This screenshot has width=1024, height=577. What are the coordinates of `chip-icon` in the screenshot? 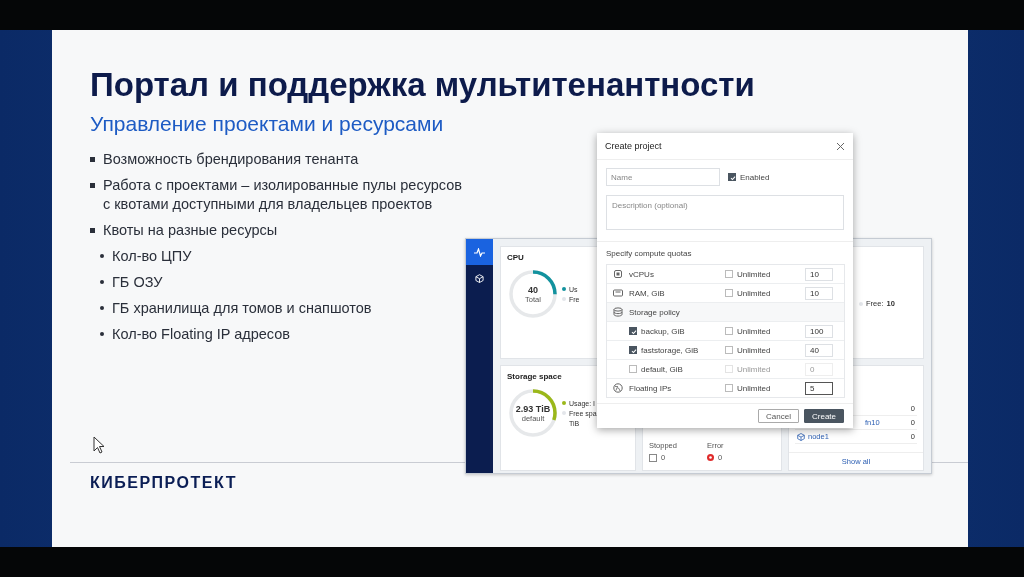 It's located at (618, 274).